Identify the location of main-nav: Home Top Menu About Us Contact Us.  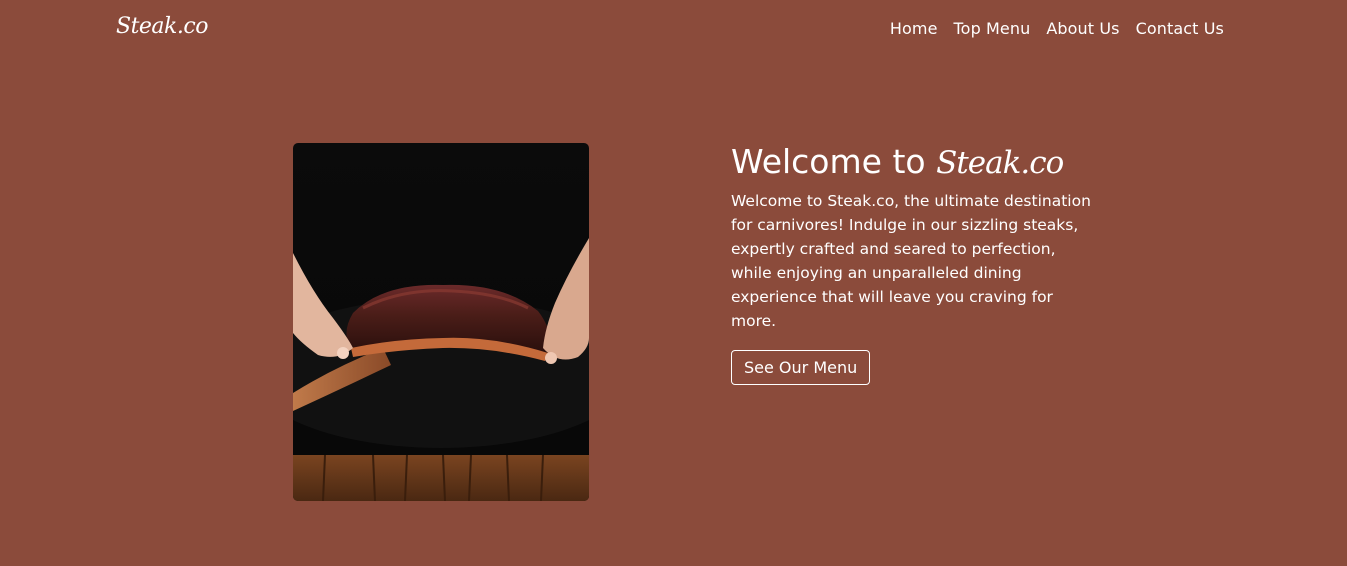
(1057, 28).